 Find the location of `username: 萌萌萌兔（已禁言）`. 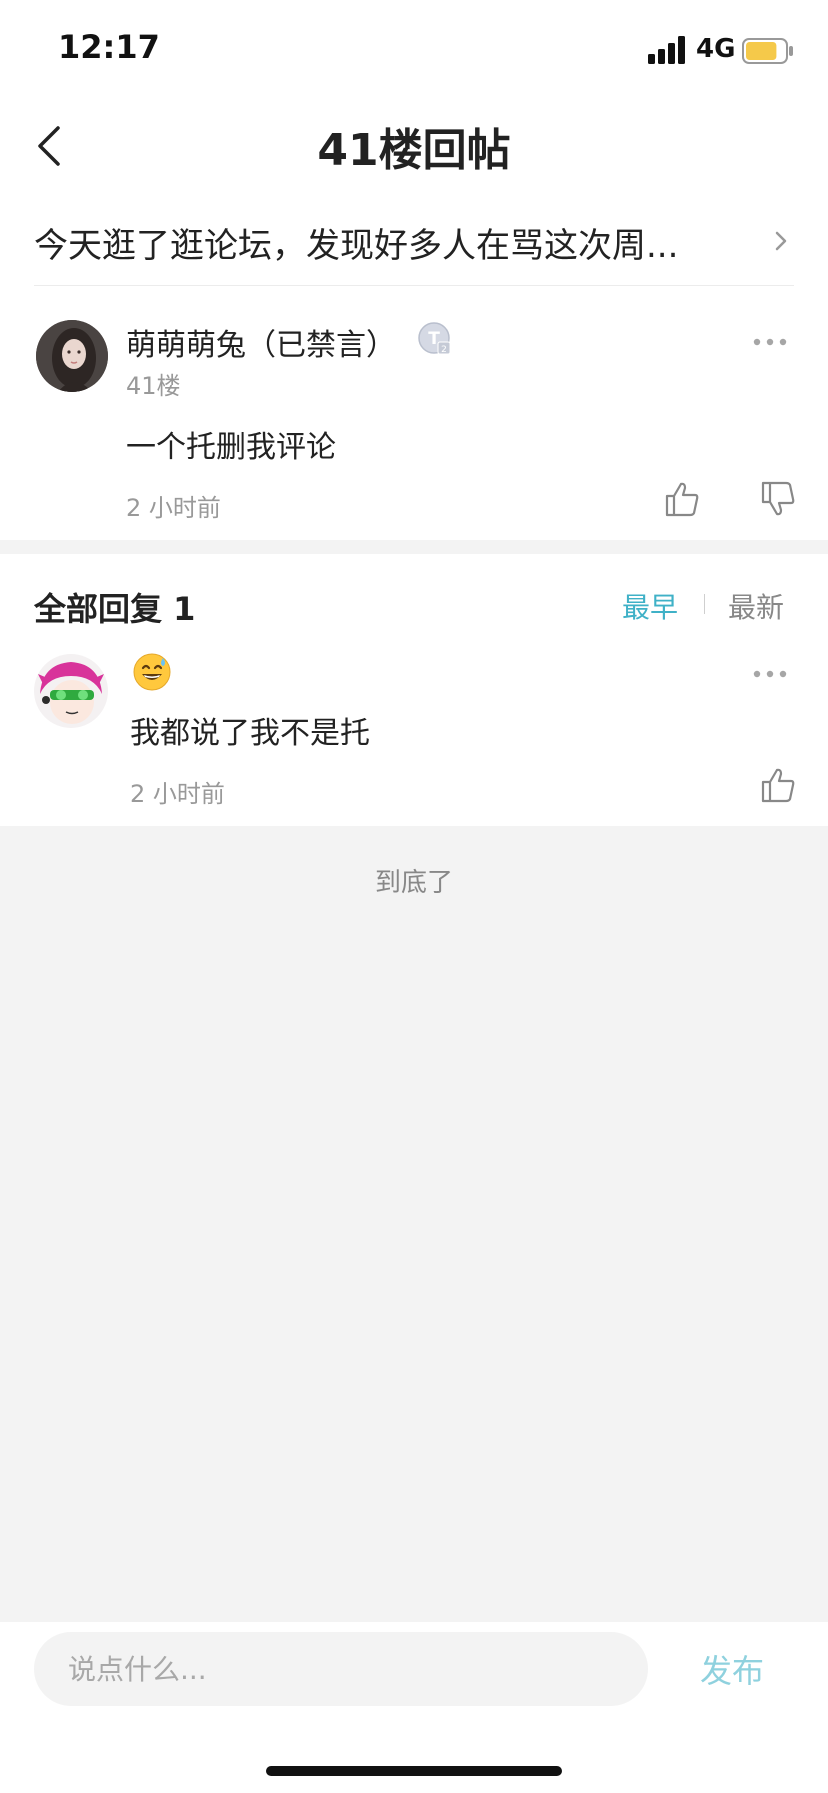

username: 萌萌萌兔（已禁言） is located at coordinates (261, 342).